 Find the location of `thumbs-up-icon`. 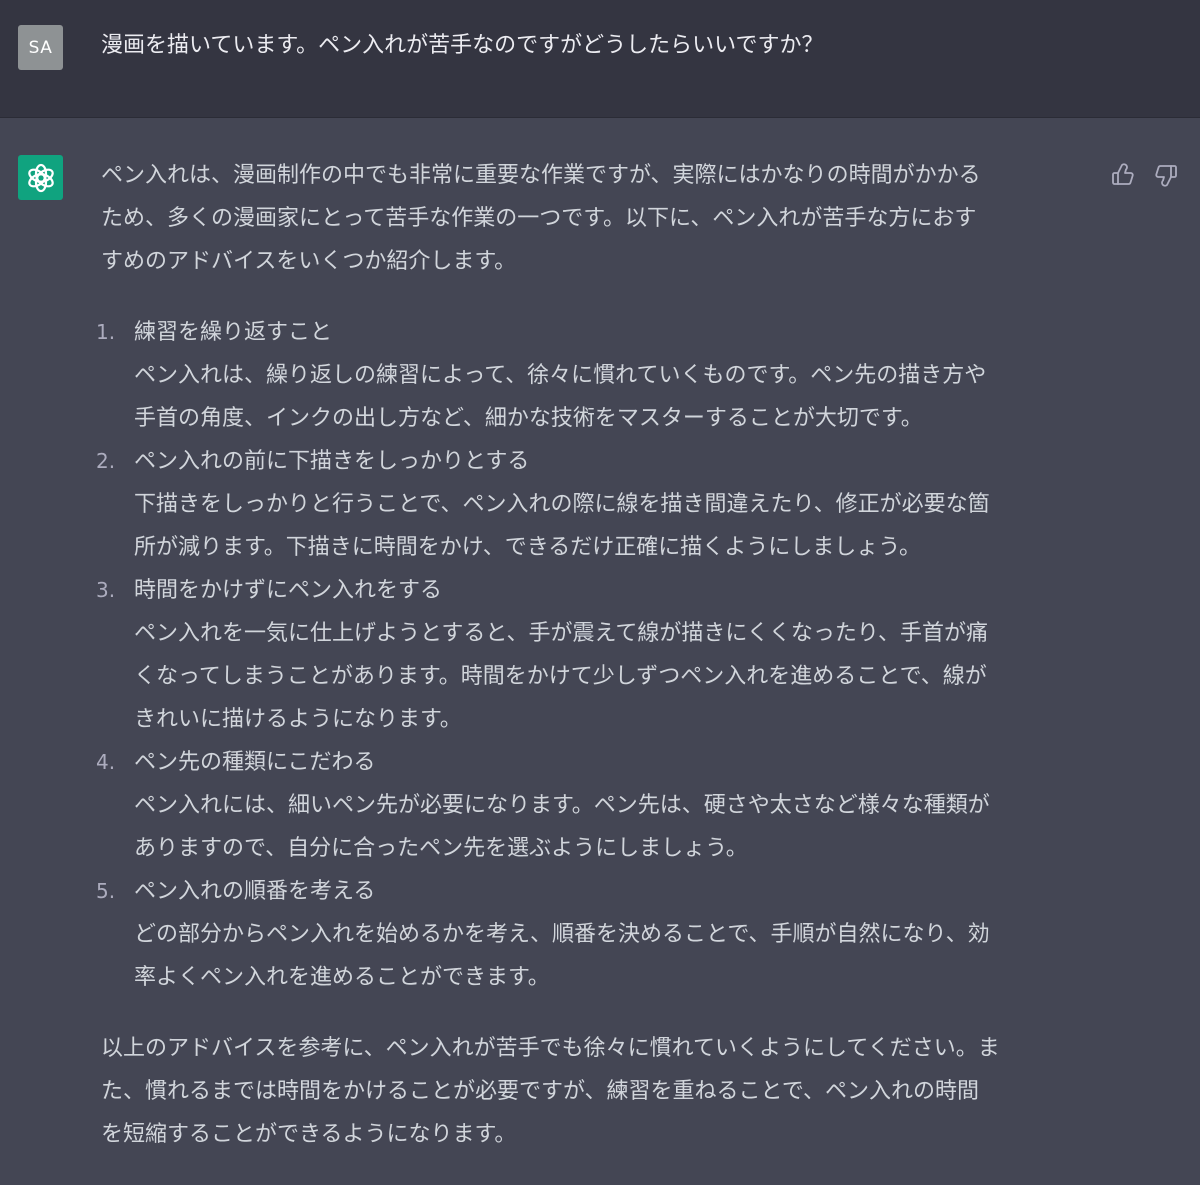

thumbs-up-icon is located at coordinates (1123, 174).